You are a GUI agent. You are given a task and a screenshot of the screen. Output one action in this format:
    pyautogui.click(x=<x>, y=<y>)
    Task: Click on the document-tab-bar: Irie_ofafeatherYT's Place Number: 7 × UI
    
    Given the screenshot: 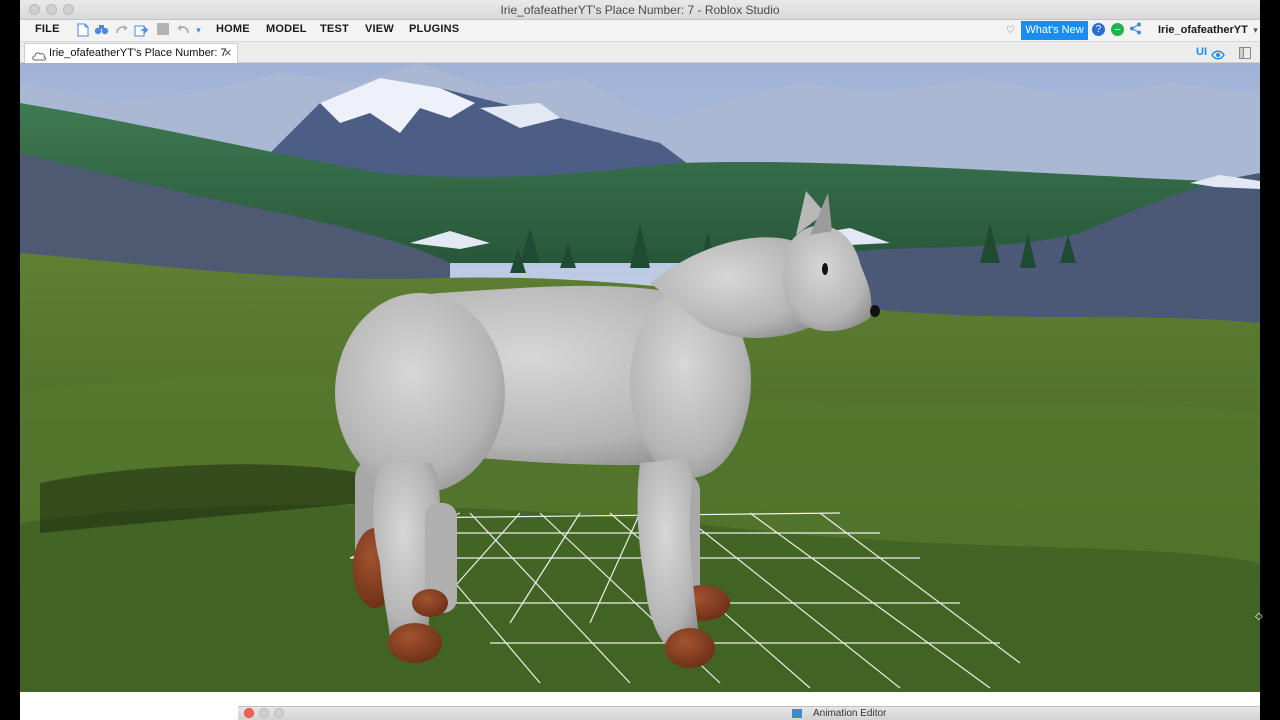 What is the action you would take?
    pyautogui.click(x=640, y=52)
    